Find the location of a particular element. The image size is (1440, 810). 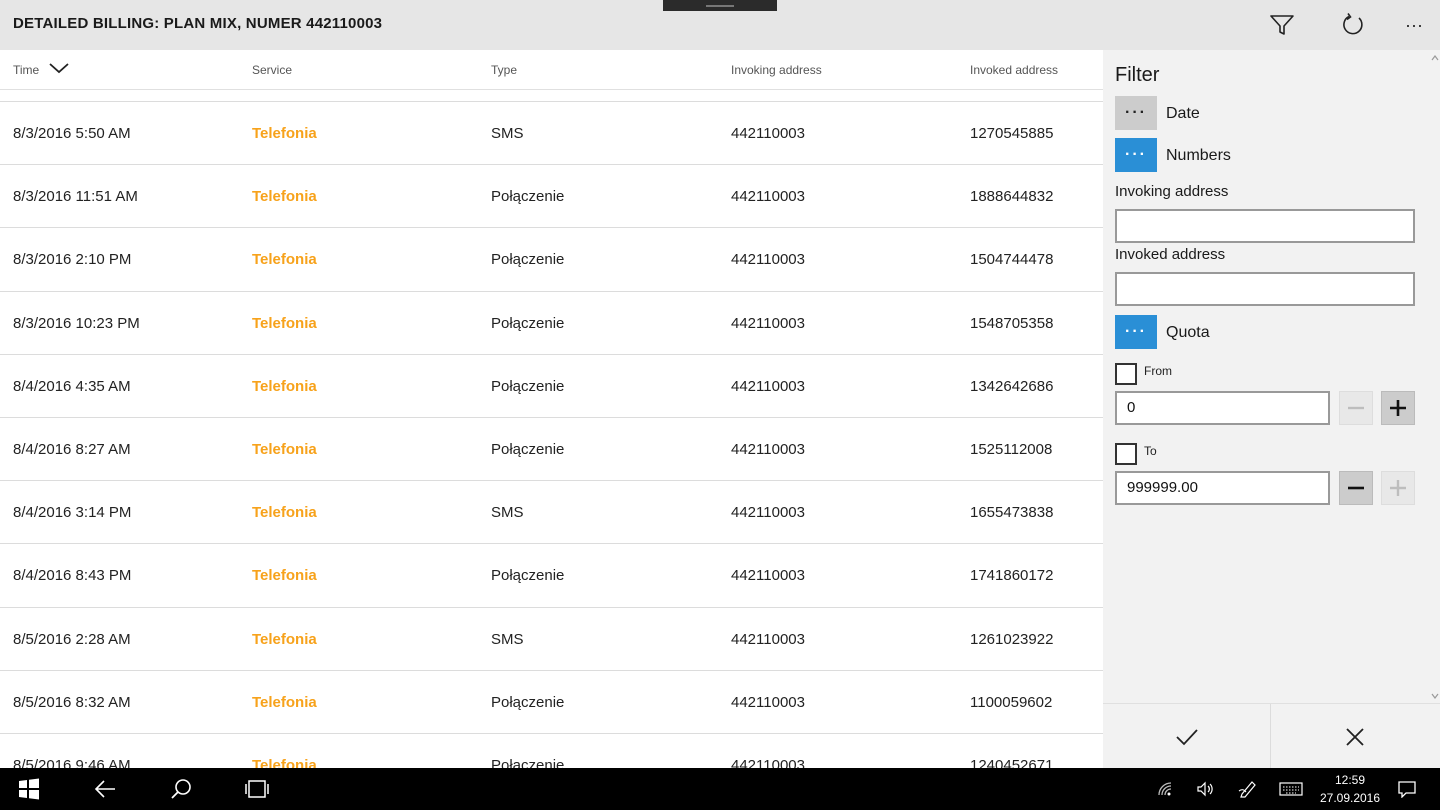

notification-icon is located at coordinates (1407, 789).